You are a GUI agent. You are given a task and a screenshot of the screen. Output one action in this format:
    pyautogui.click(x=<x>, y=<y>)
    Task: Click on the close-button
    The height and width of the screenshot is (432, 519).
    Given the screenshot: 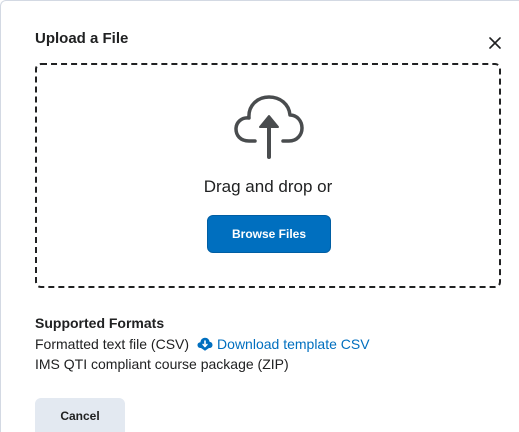 What is the action you would take?
    pyautogui.click(x=495, y=43)
    